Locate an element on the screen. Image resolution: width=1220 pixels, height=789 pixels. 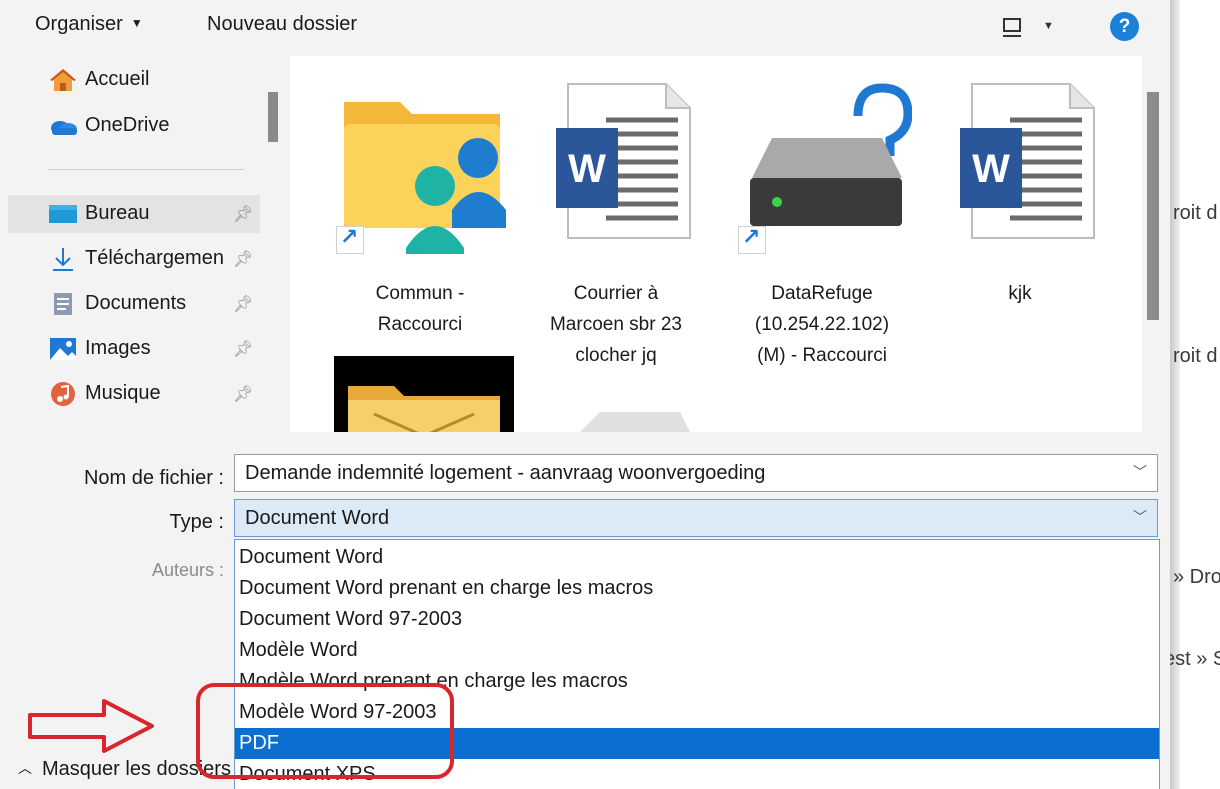
file-name-line: Courrier à is located at coordinates (616, 293).